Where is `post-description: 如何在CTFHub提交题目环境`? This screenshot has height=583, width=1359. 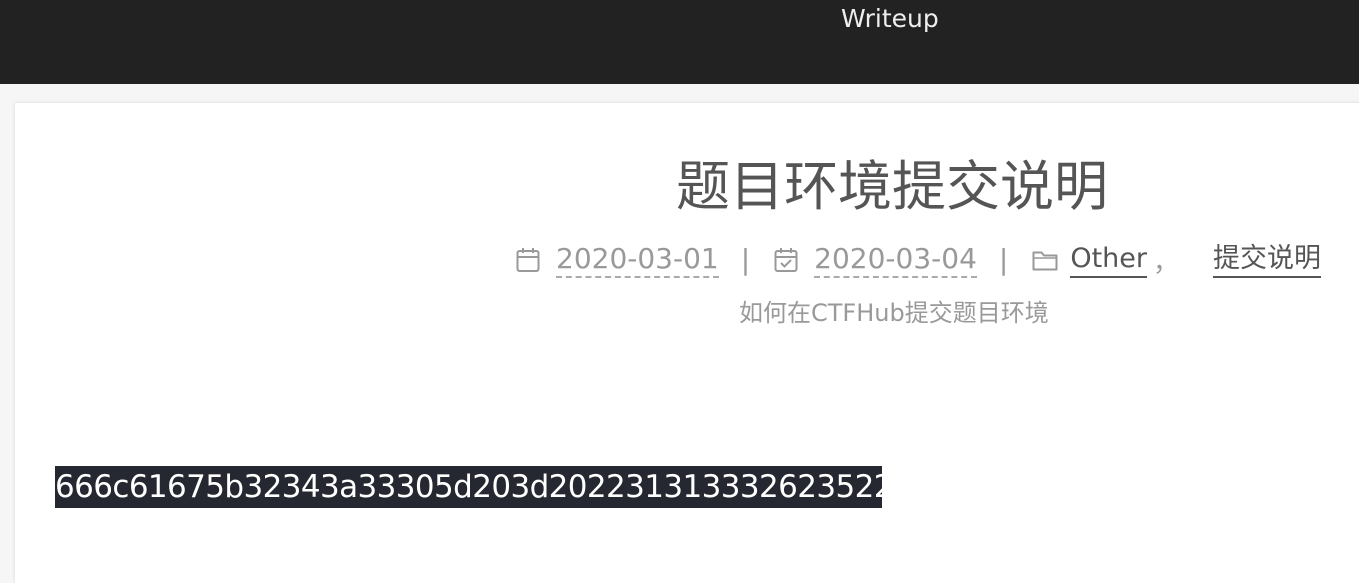 post-description: 如何在CTFHub提交题目环境 is located at coordinates (894, 313).